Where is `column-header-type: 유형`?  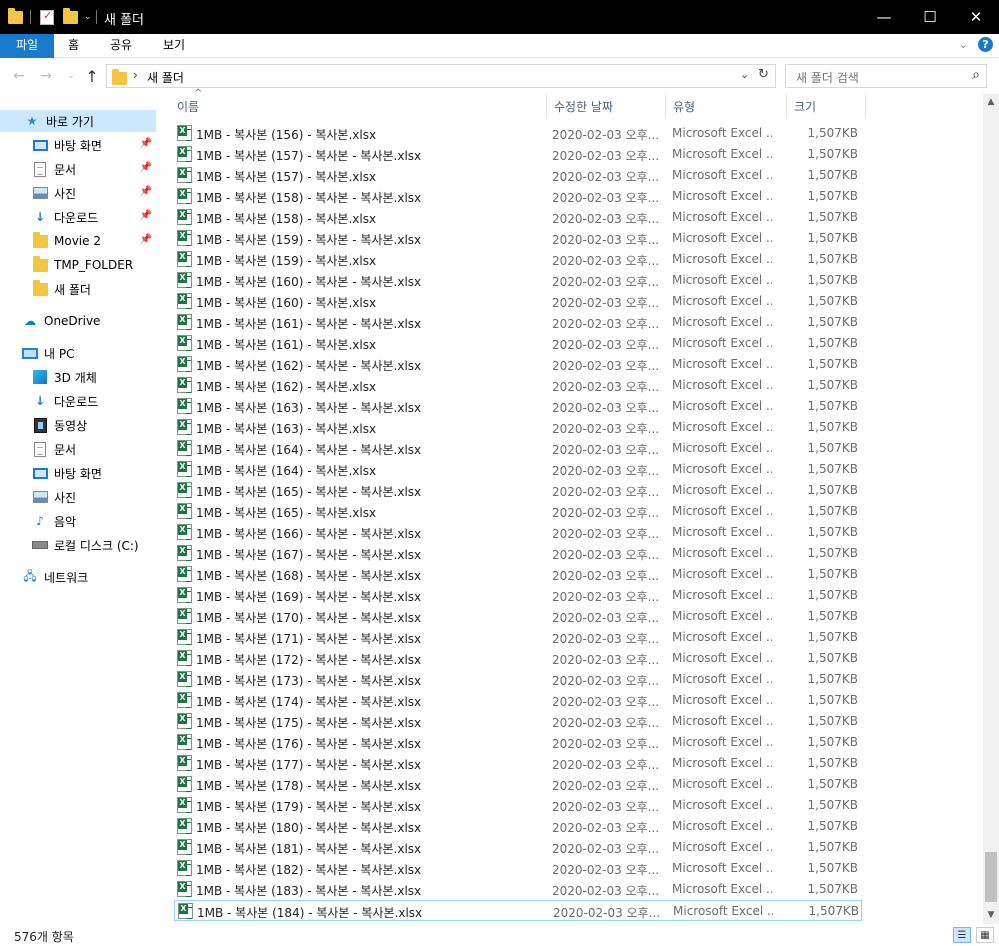 column-header-type: 유형 is located at coordinates (726, 106).